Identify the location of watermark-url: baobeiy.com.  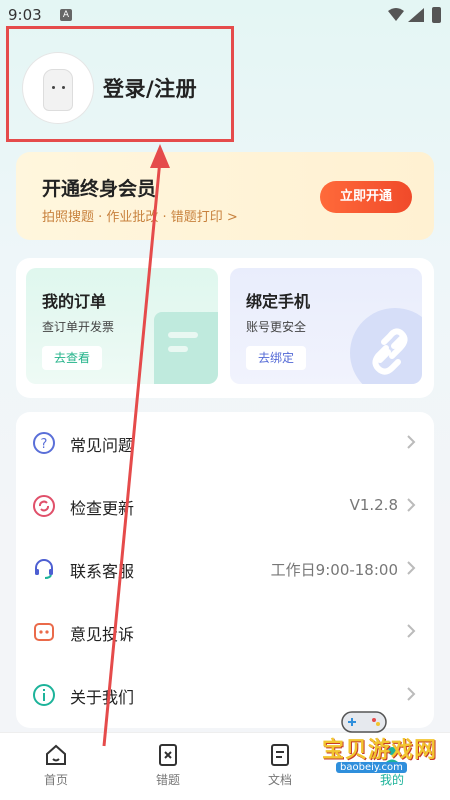
(371, 767).